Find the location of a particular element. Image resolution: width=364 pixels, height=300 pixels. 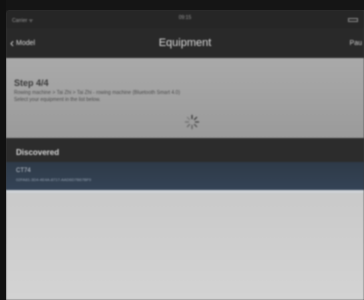

step-instruction: Select your equipment in the list below. is located at coordinates (57, 100).